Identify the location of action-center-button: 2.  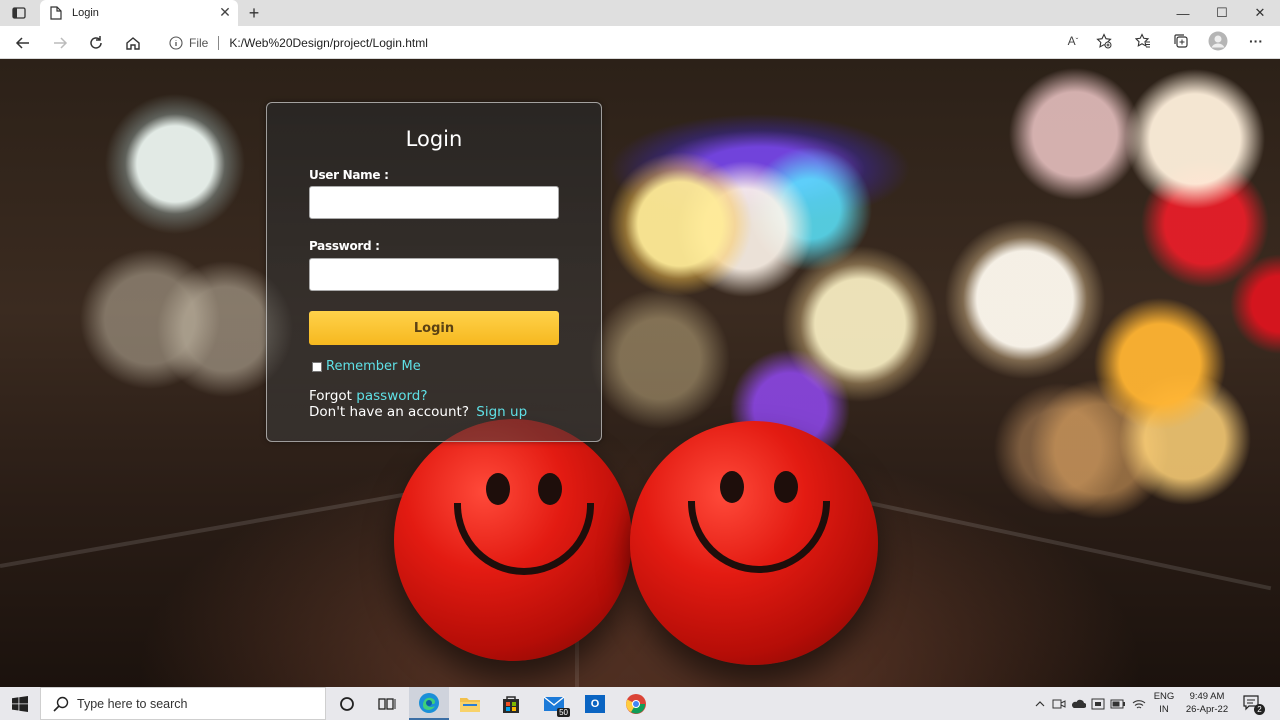
(1253, 704).